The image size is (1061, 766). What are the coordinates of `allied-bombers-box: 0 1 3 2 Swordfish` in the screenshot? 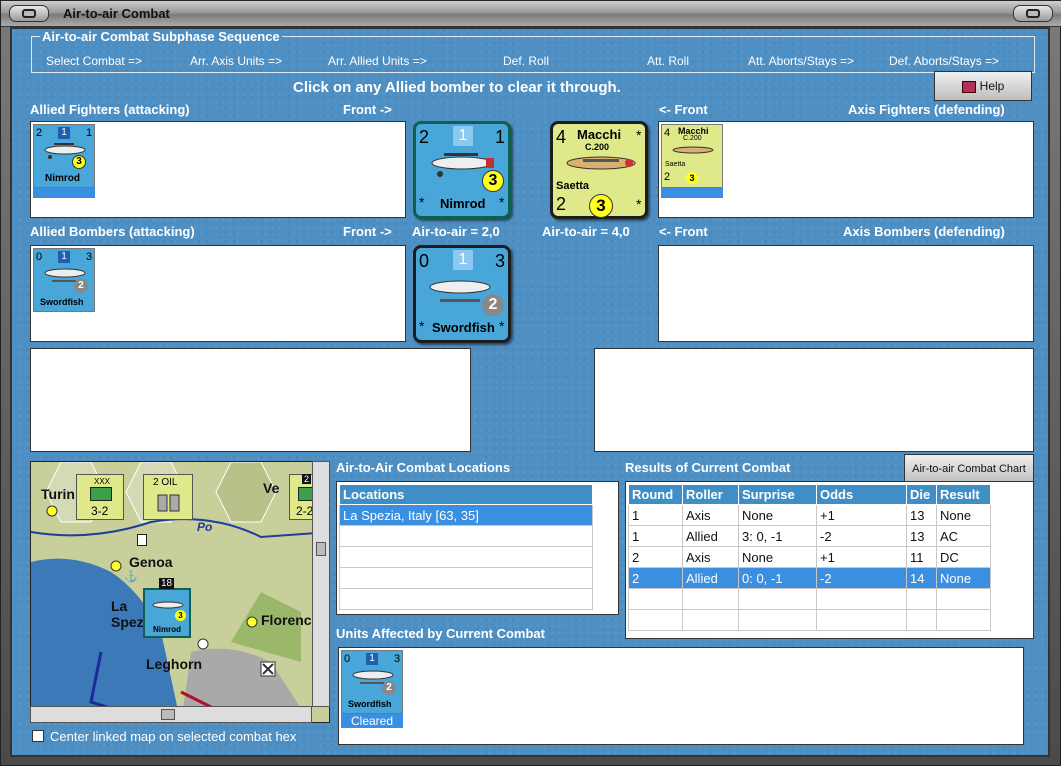 It's located at (218, 293).